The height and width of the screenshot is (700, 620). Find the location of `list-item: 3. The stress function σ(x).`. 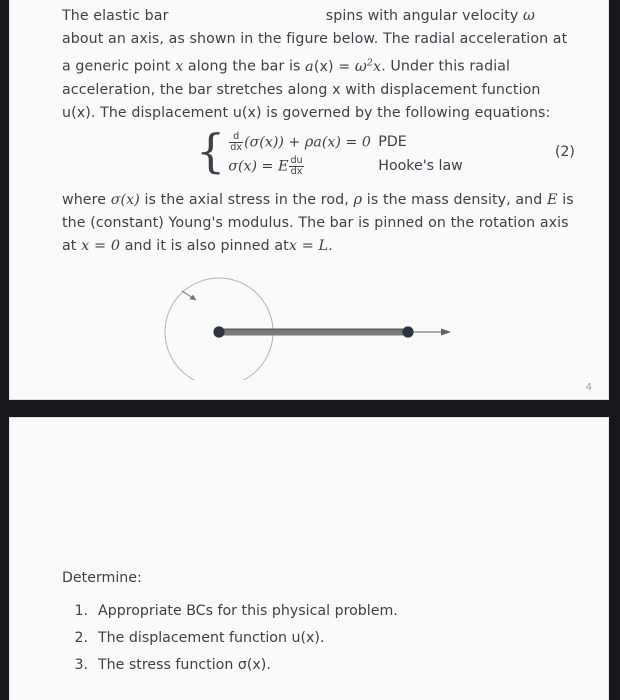

list-item: 3. The stress function σ(x). is located at coordinates (230, 665).